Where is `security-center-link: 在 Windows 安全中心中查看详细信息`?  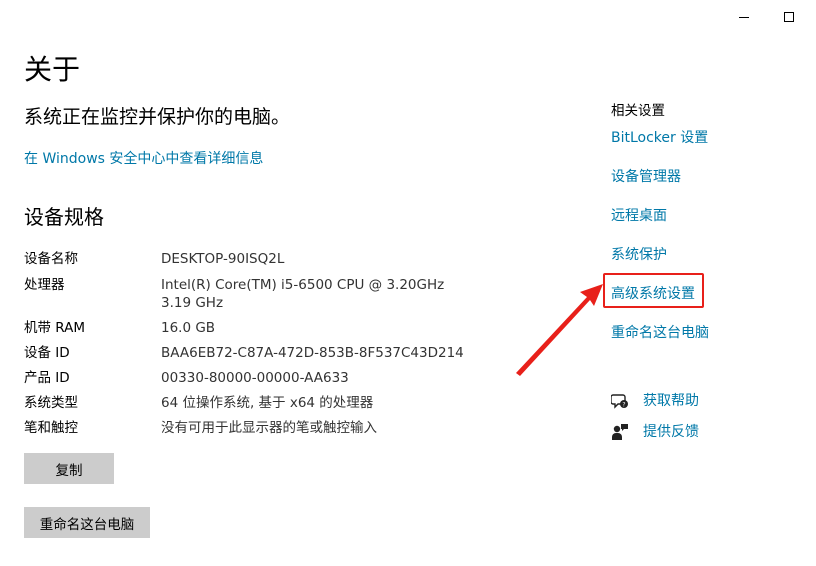 security-center-link: 在 Windows 安全中心中查看详细信息 is located at coordinates (143, 159).